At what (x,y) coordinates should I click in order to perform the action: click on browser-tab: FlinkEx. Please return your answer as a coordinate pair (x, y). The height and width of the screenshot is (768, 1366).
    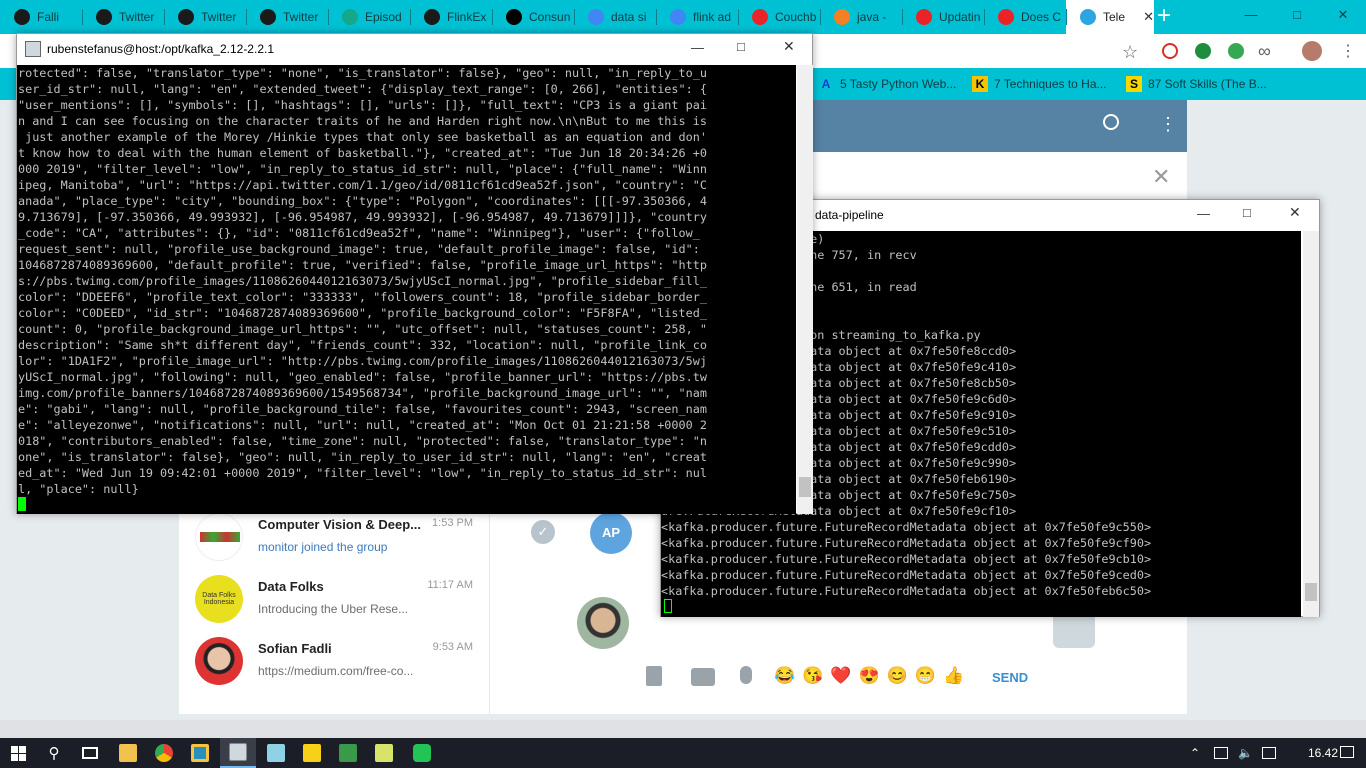
    Looking at the image, I should click on (451, 17).